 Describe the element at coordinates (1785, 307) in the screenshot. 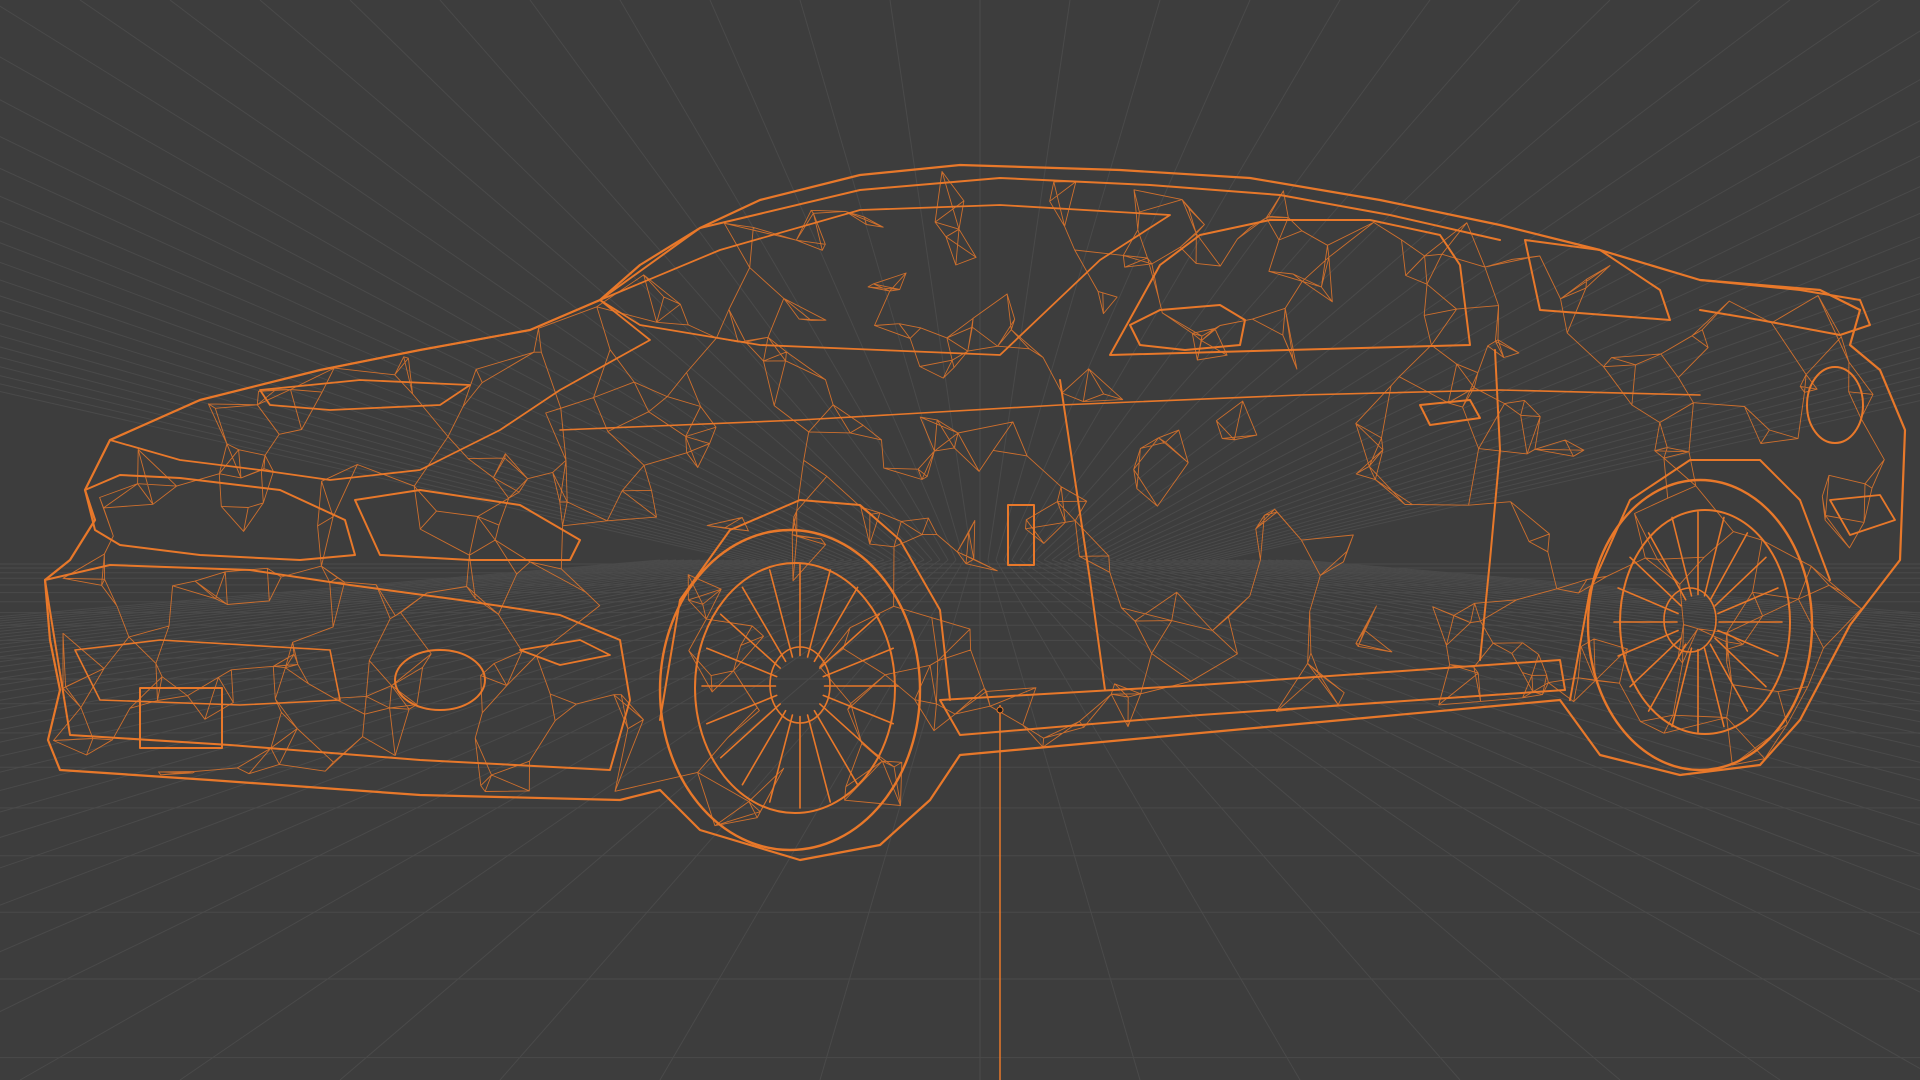

I see `rear-spoiler` at that location.